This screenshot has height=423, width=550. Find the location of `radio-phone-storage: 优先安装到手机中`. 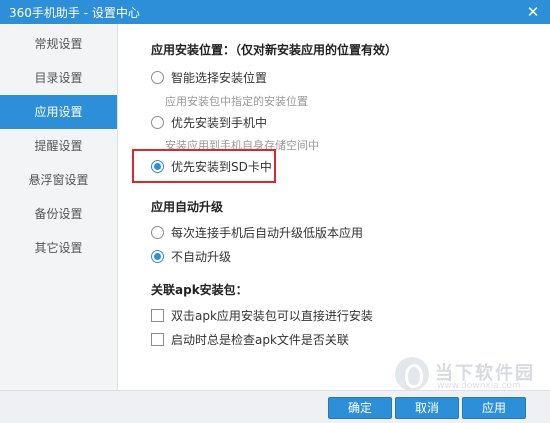

radio-phone-storage: 优先安装到手机中 is located at coordinates (209, 122).